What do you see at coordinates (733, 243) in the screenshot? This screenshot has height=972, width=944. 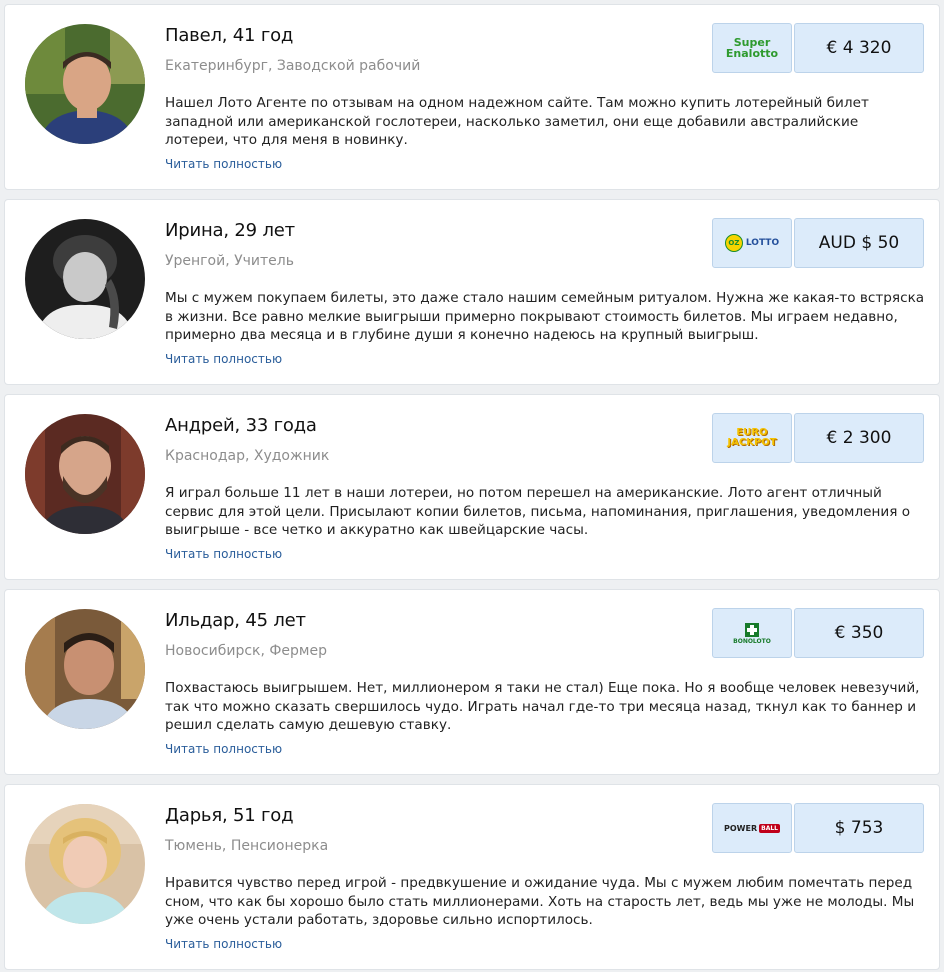 I see `lottery-logo-line1: OZ` at bounding box center [733, 243].